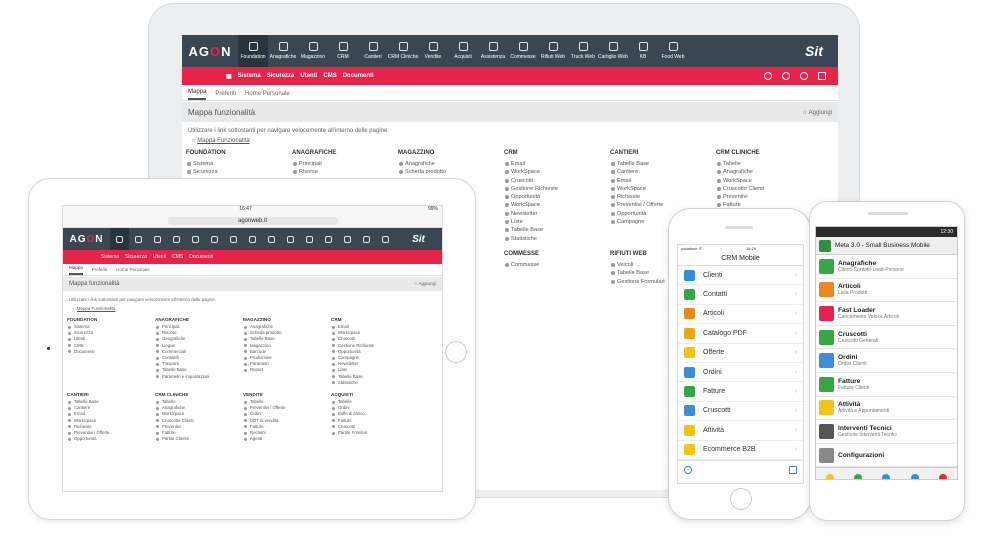  Describe the element at coordinates (557, 230) in the screenshot. I see `map-link-item: Tabelle Base` at that location.